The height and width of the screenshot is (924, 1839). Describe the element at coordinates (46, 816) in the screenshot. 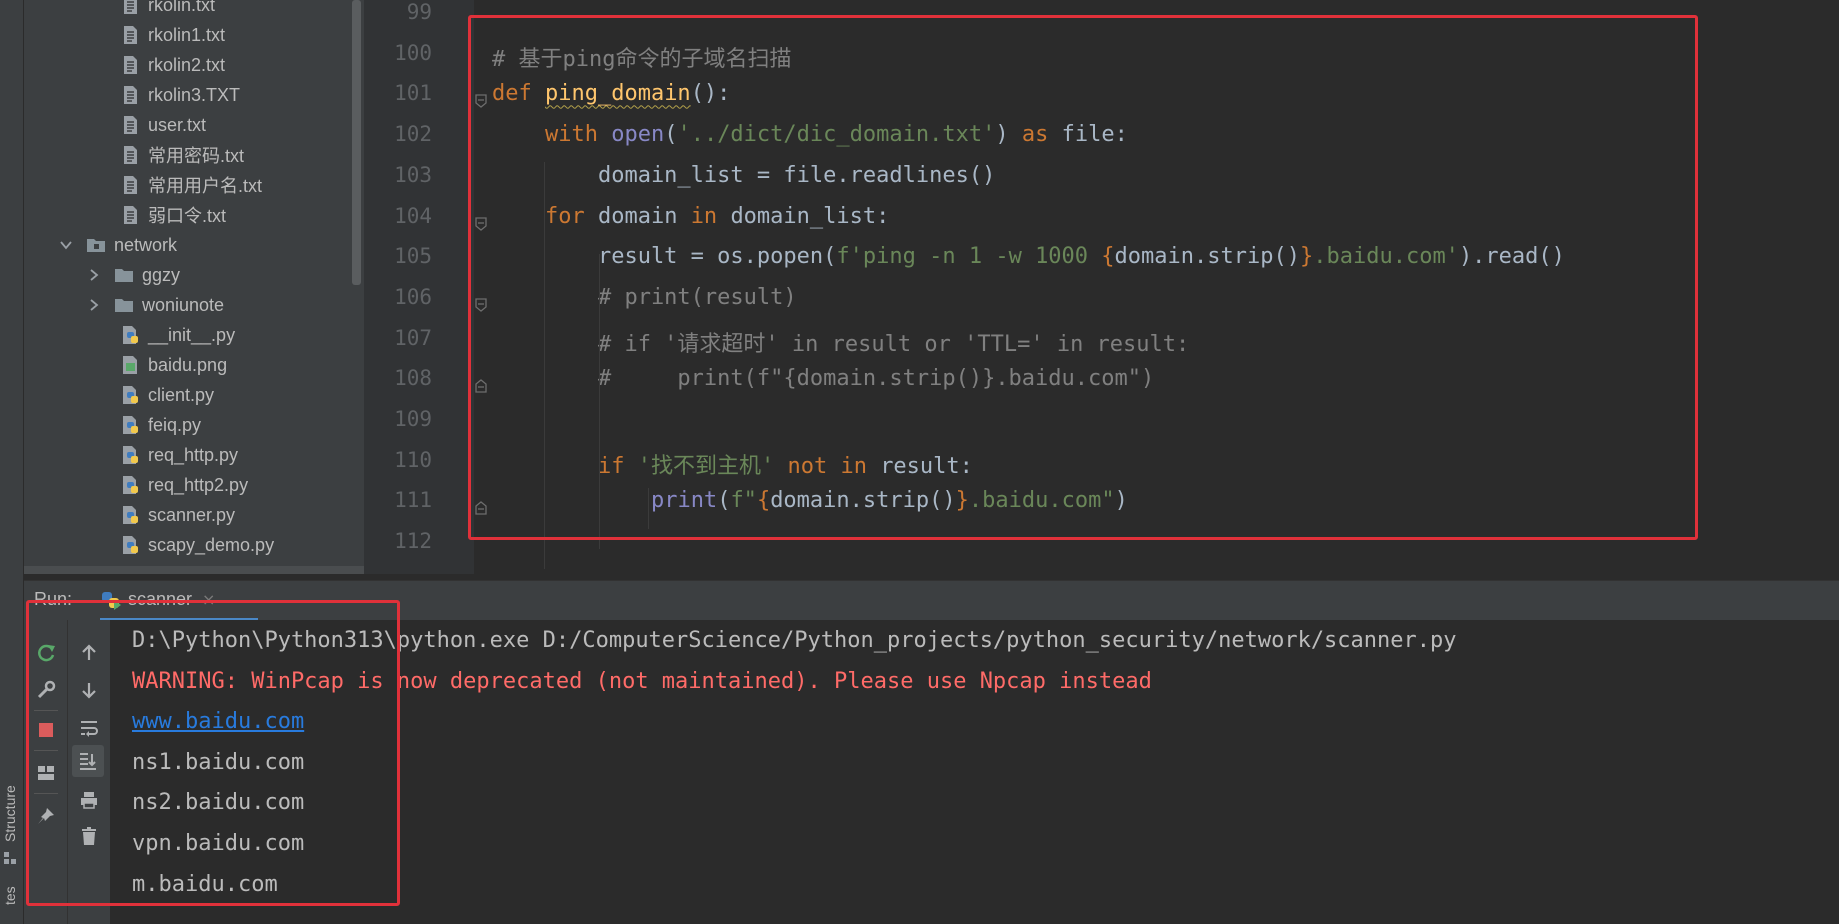

I see `pin-icon` at that location.